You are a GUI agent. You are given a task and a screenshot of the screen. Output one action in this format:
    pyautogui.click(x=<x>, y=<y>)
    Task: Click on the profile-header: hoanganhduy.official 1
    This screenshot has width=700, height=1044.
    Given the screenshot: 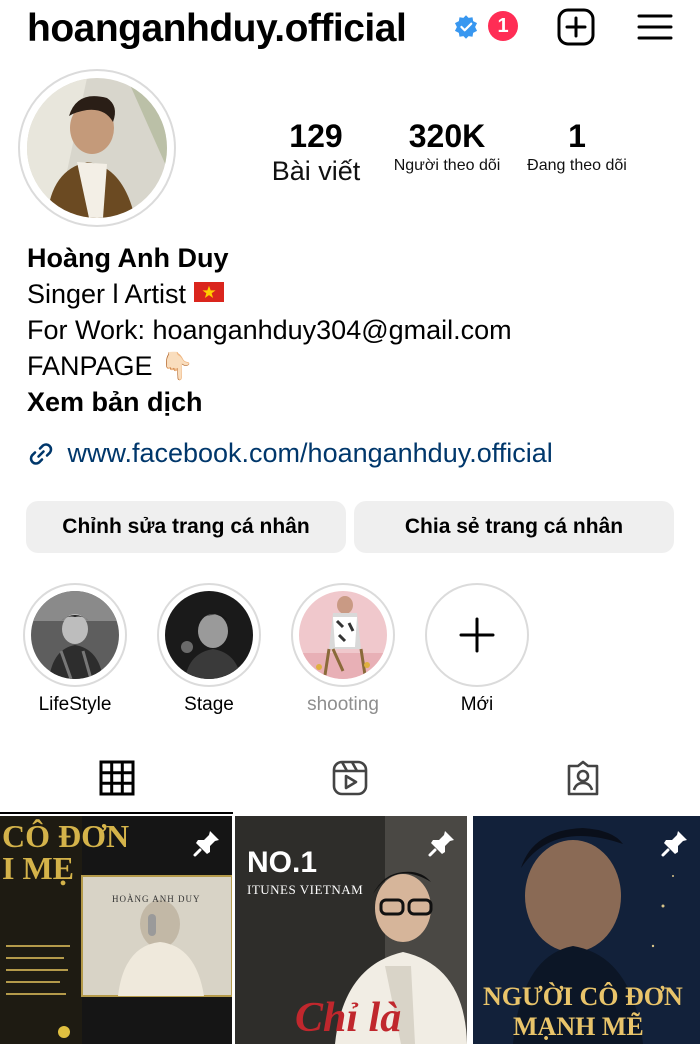 What is the action you would take?
    pyautogui.click(x=350, y=30)
    